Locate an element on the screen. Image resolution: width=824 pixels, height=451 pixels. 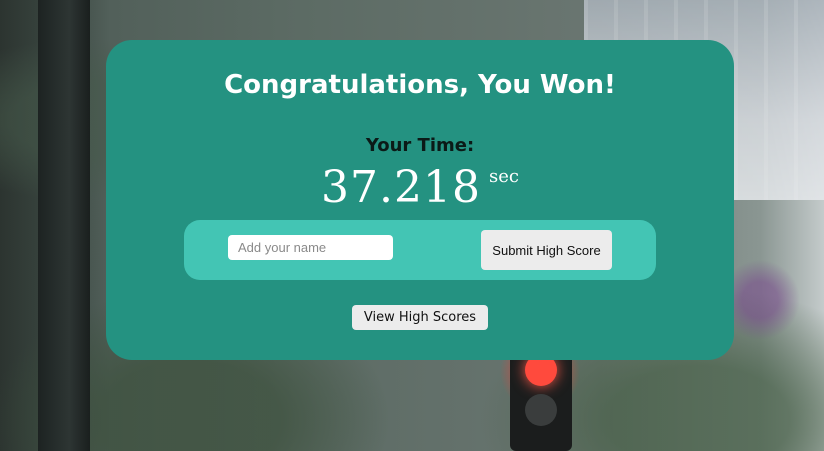
dialog-title: Congratulations, You Won! is located at coordinates (420, 85).